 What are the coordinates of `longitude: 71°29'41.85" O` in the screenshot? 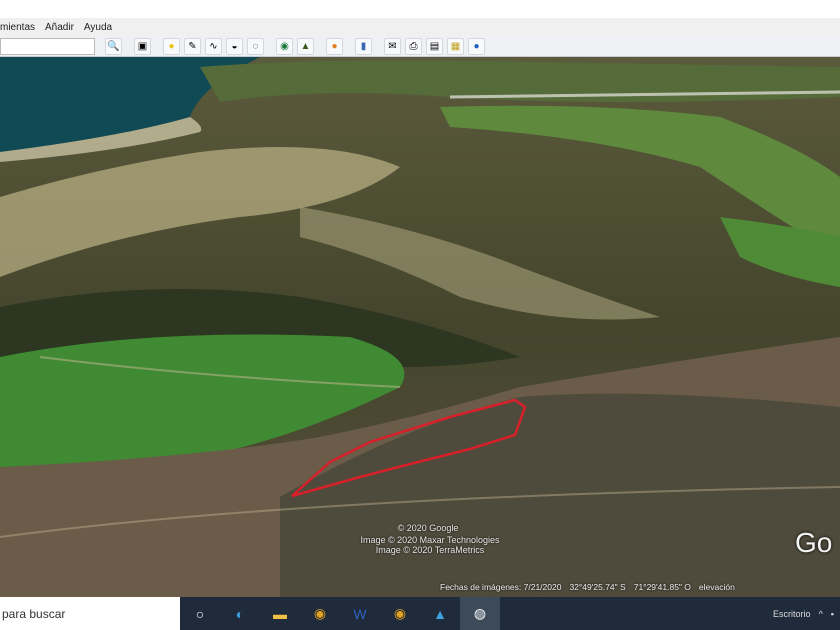 It's located at (662, 587).